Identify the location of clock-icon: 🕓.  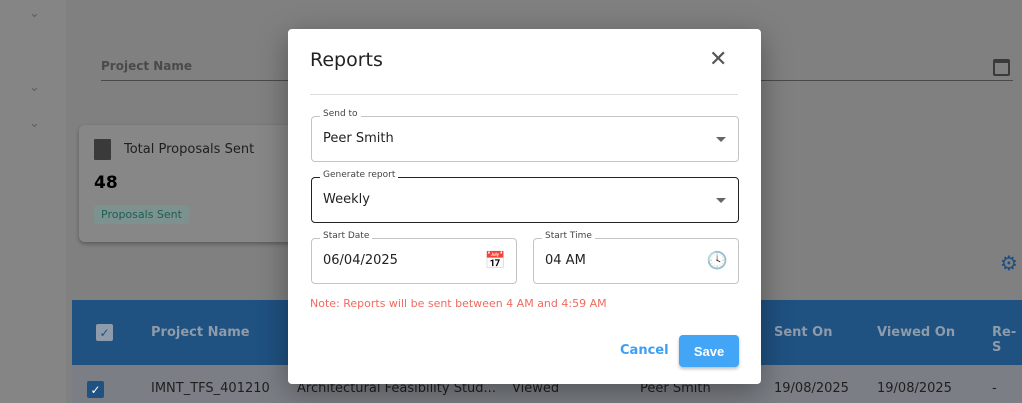
(717, 261).